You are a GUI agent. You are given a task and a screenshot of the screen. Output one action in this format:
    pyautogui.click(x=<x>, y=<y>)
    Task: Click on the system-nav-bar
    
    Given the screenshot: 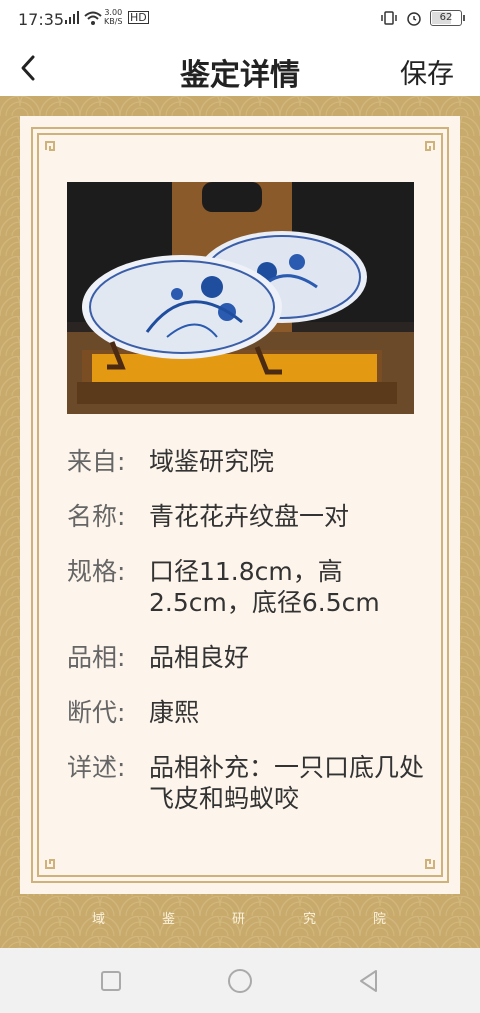 What is the action you would take?
    pyautogui.click(x=240, y=980)
    